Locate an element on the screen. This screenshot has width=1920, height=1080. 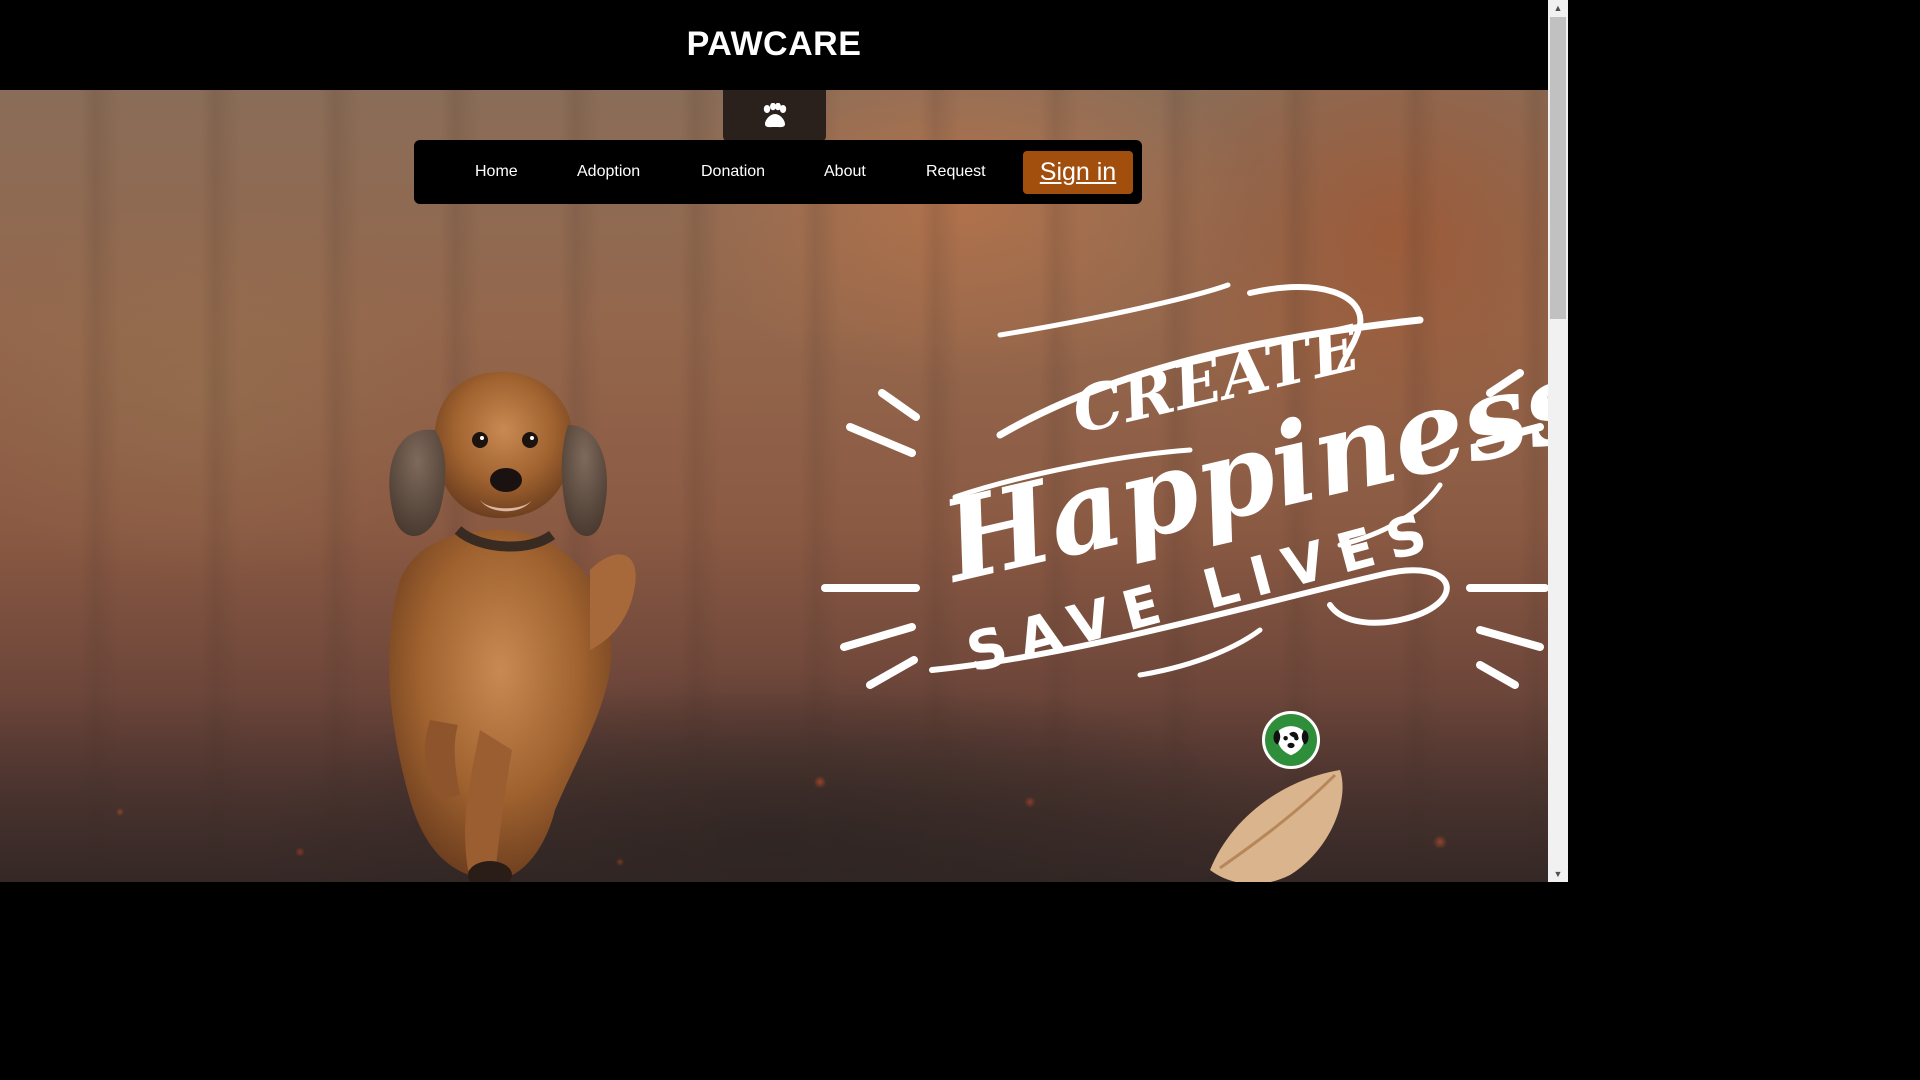
site-header: PAWCARE is located at coordinates (774, 45).